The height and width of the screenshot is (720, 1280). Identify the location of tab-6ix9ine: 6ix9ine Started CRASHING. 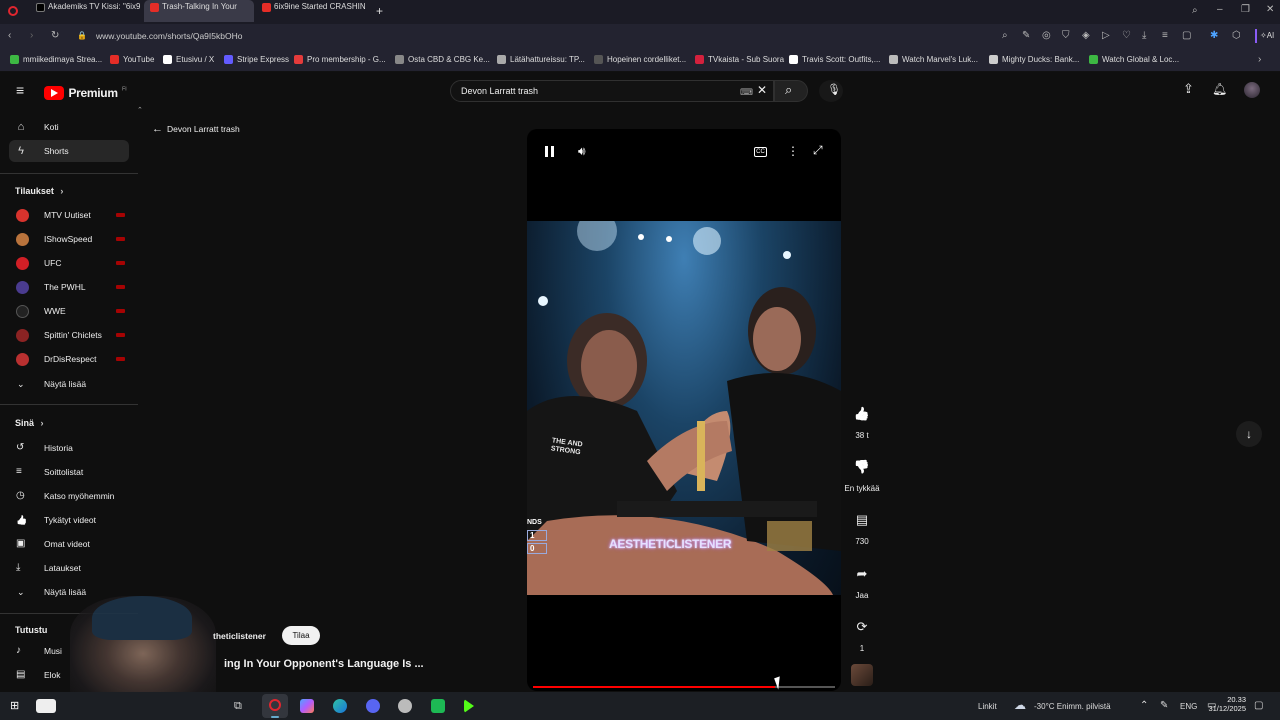
(311, 11).